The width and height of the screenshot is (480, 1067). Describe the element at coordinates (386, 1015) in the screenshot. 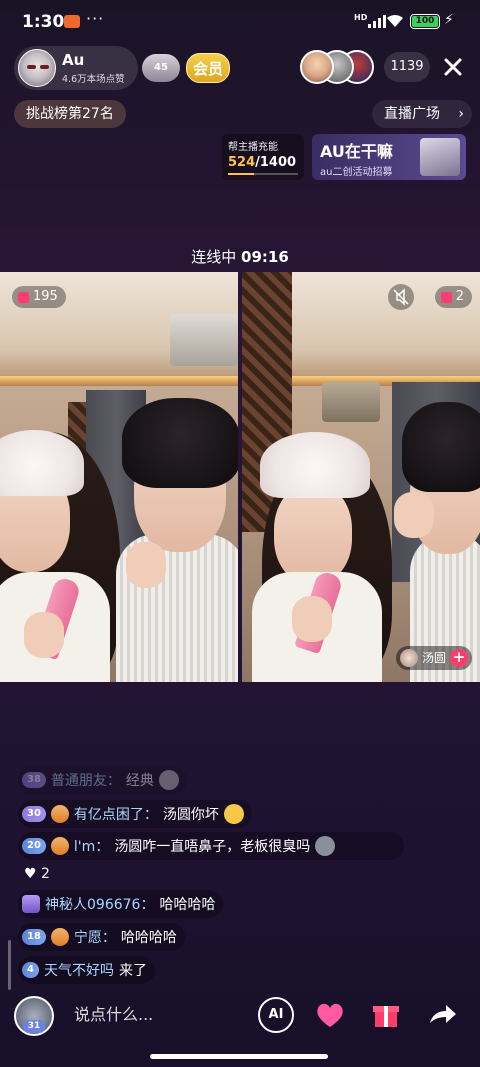

I see `gift-box-icon` at that location.